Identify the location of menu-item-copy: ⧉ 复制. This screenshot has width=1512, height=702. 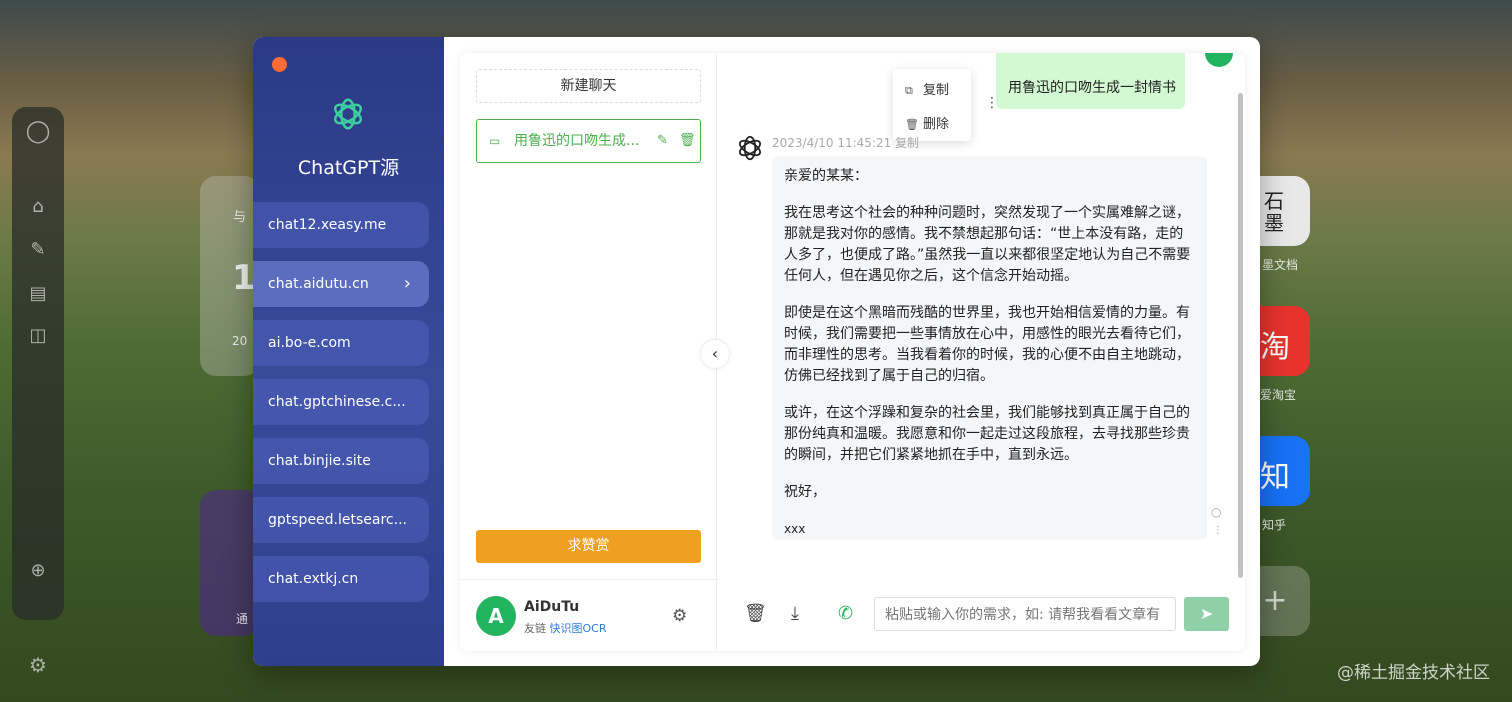
(927, 88).